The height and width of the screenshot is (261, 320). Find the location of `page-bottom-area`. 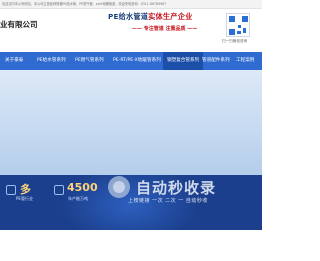

page-bottom-area is located at coordinates (131, 245).